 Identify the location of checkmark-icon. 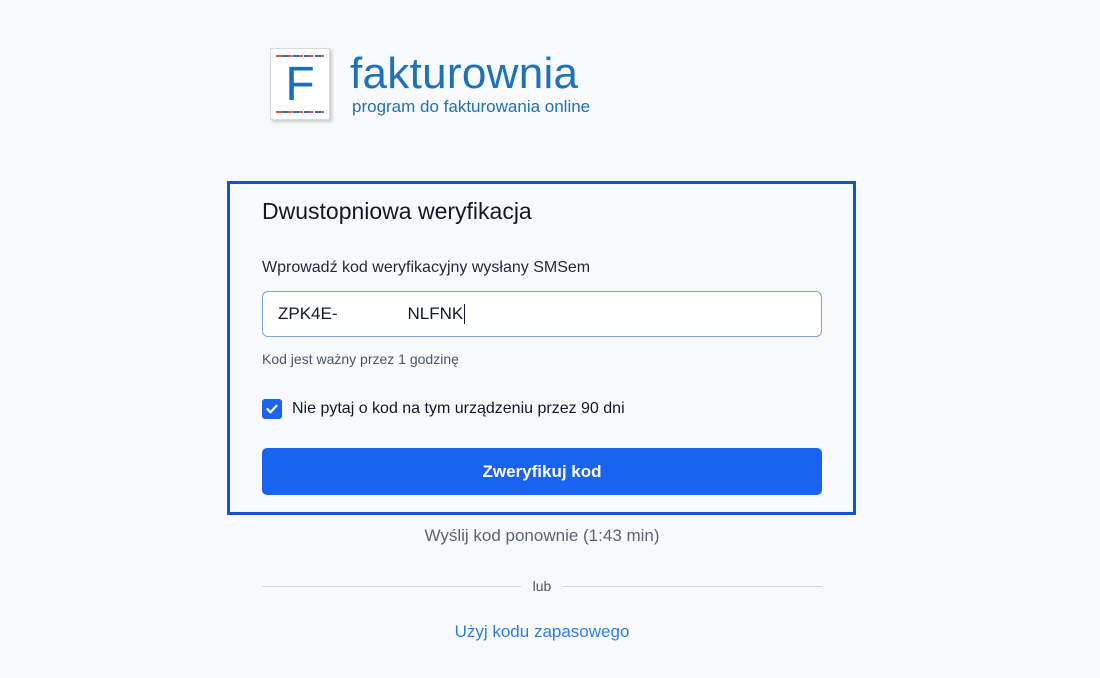
(272, 409).